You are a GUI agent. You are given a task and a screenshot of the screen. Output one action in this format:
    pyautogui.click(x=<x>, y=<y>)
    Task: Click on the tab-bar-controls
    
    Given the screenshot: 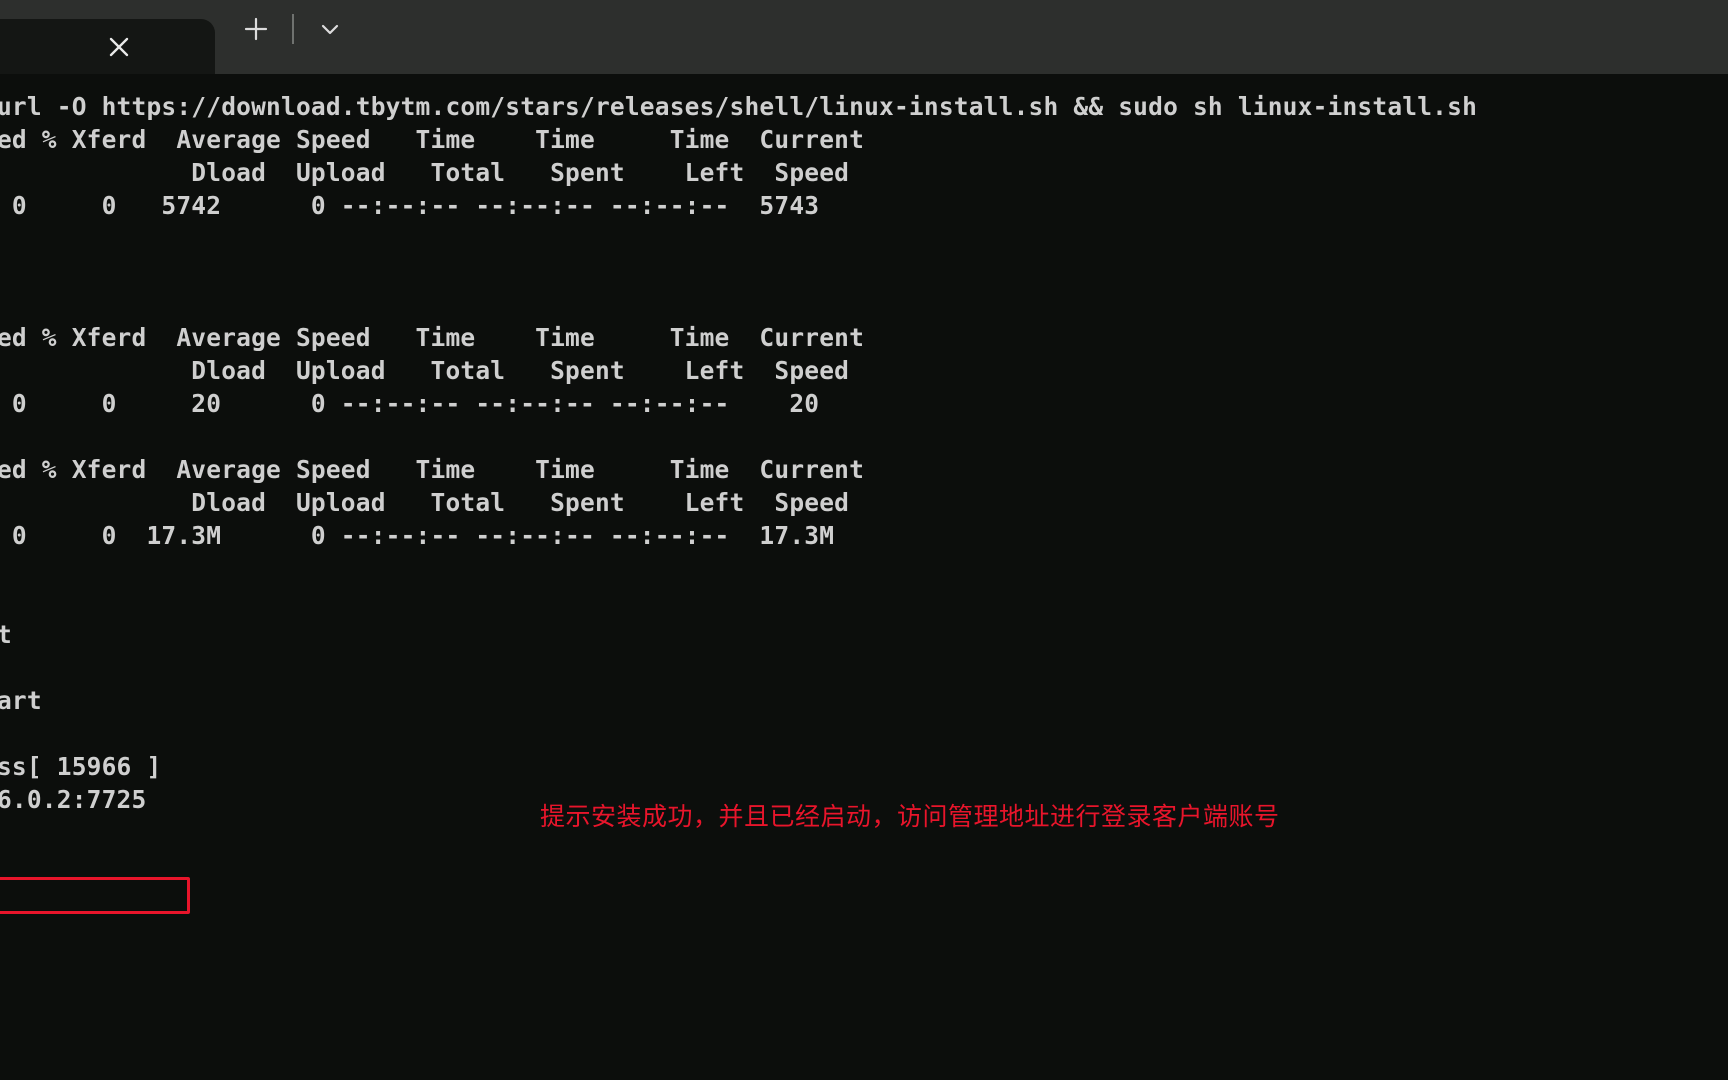 What is the action you would take?
    pyautogui.click(x=284, y=37)
    